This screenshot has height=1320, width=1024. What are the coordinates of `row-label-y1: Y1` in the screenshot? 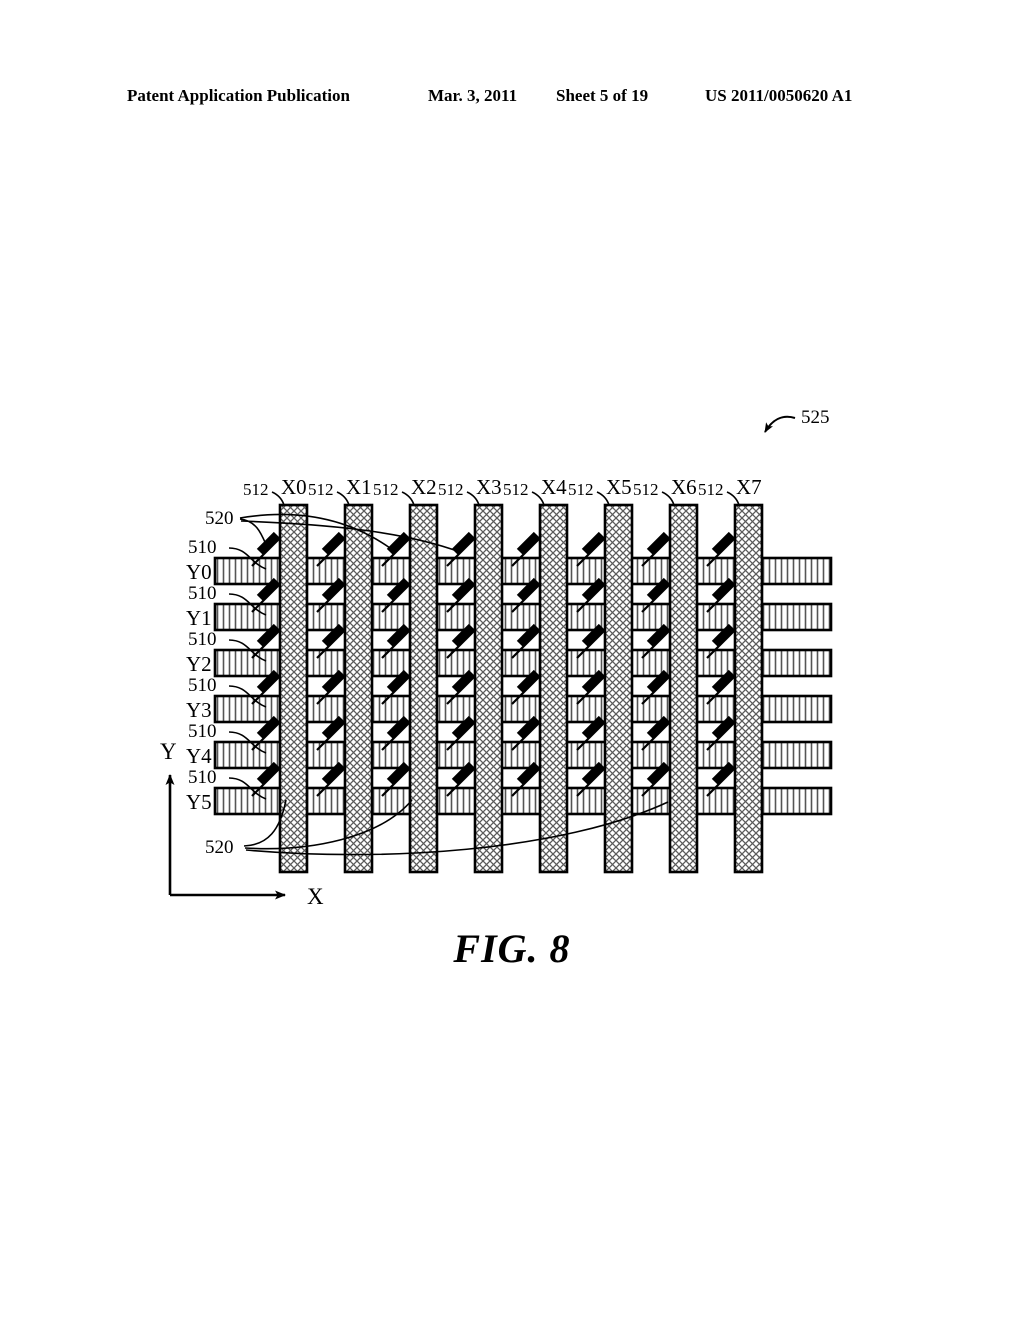 It's located at (199, 618).